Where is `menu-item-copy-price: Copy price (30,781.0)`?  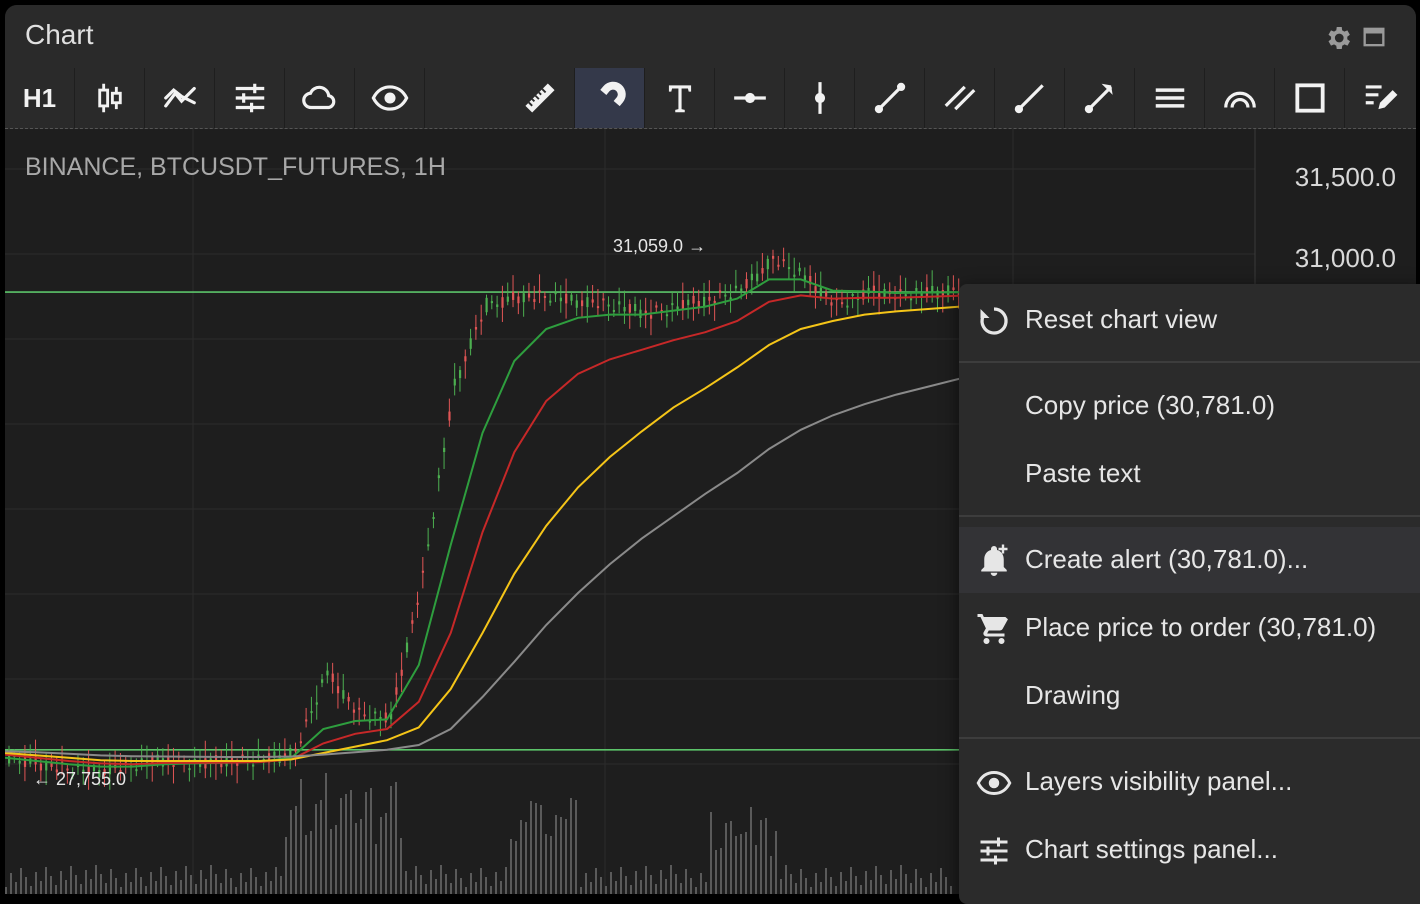 menu-item-copy-price: Copy price (30,781.0) is located at coordinates (1189, 406).